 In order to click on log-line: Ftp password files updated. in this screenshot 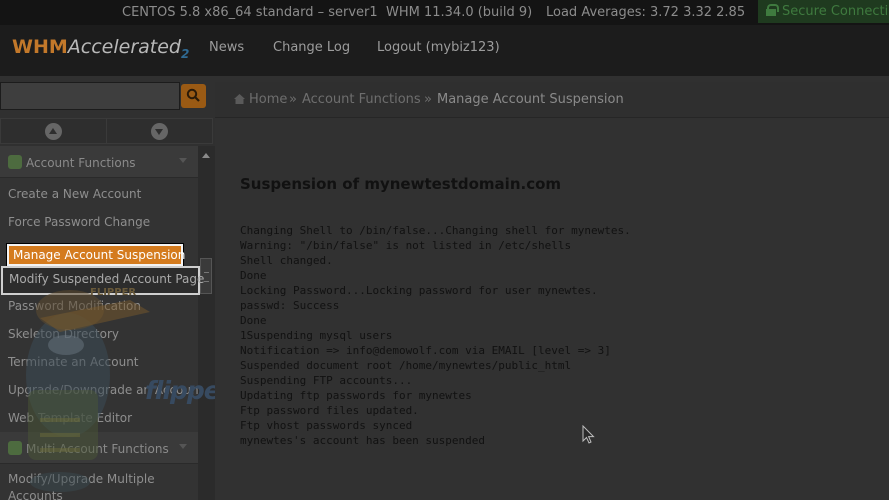, I will do `click(329, 410)`.